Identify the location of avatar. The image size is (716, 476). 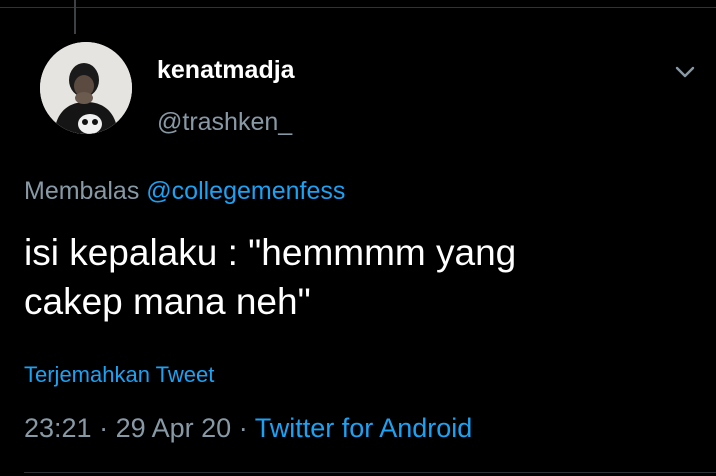
(86, 88).